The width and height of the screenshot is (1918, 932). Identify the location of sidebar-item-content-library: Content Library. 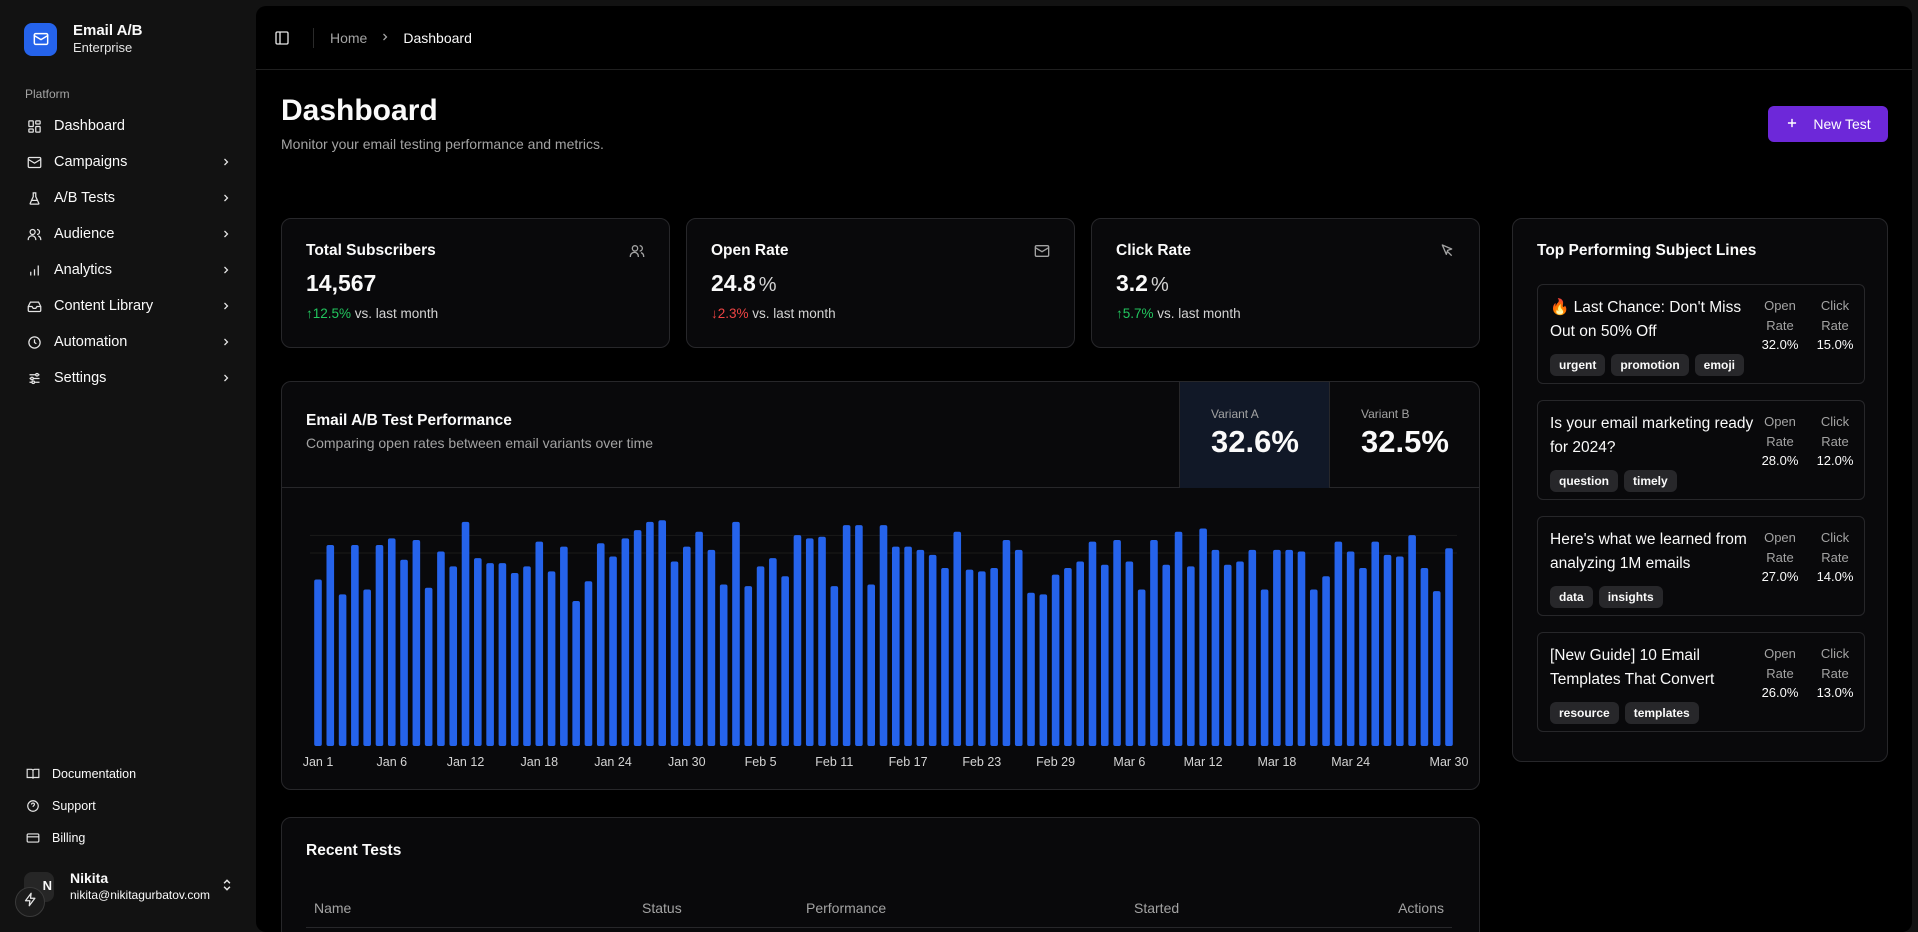
(129, 306).